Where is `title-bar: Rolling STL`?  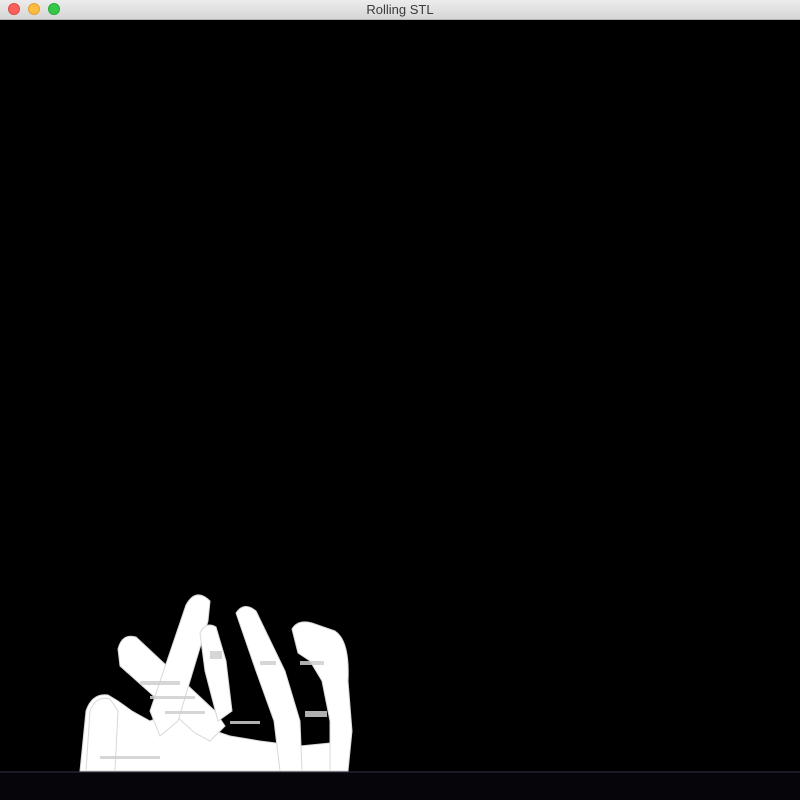 title-bar: Rolling STL is located at coordinates (400, 10).